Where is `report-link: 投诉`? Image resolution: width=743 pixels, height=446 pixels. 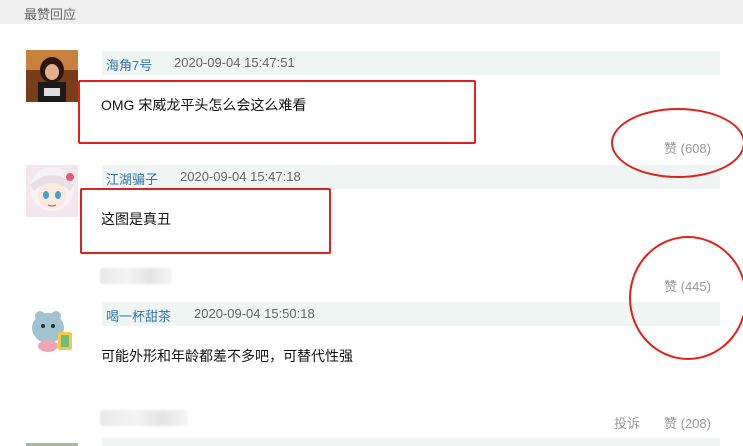
report-link: 投诉 is located at coordinates (627, 422).